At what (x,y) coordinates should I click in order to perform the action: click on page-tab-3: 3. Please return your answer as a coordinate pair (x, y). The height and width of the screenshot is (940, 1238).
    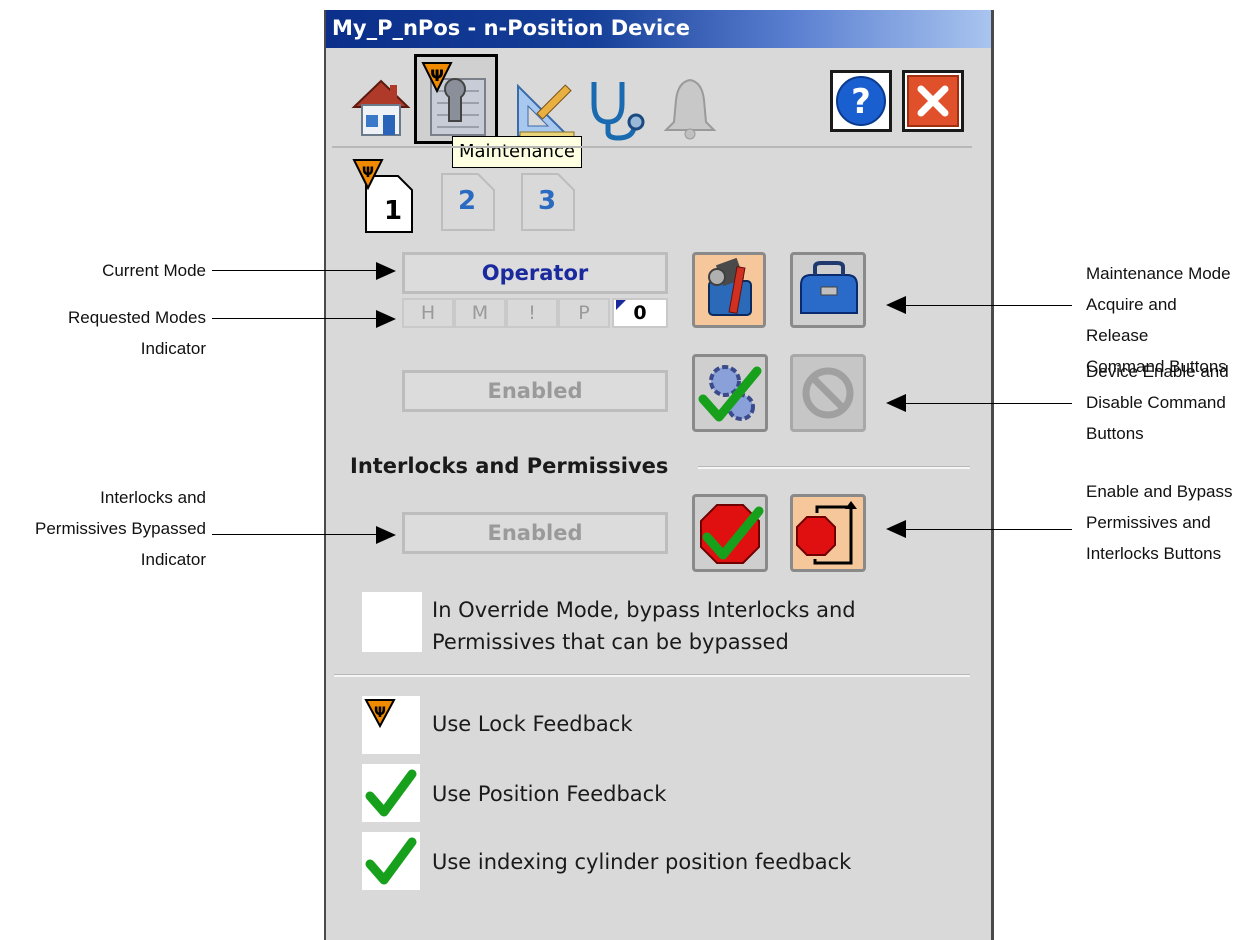
    Looking at the image, I should click on (548, 202).